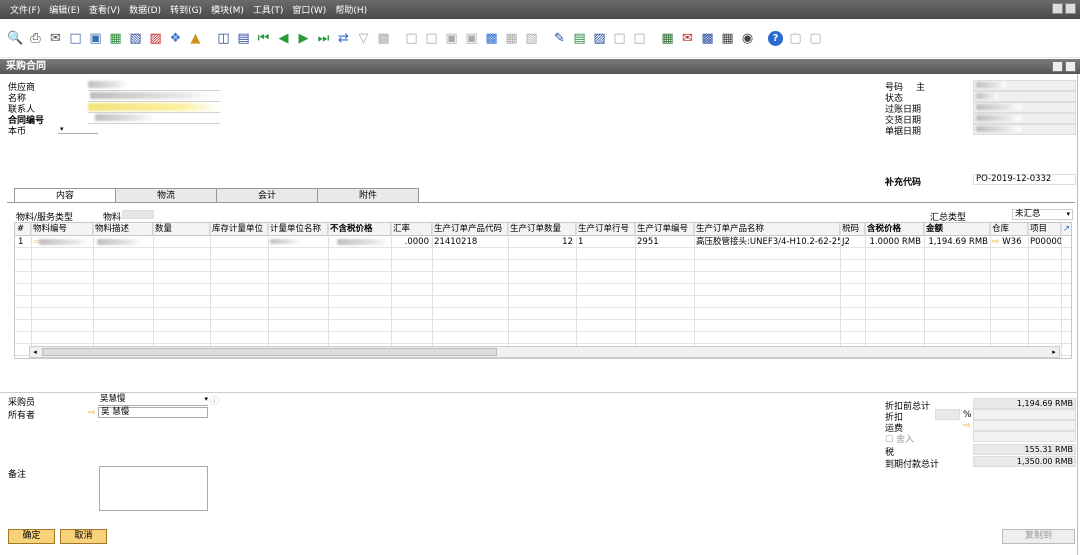  Describe the element at coordinates (1054, 352) in the screenshot. I see `scroll-right-icon: ▸` at that location.